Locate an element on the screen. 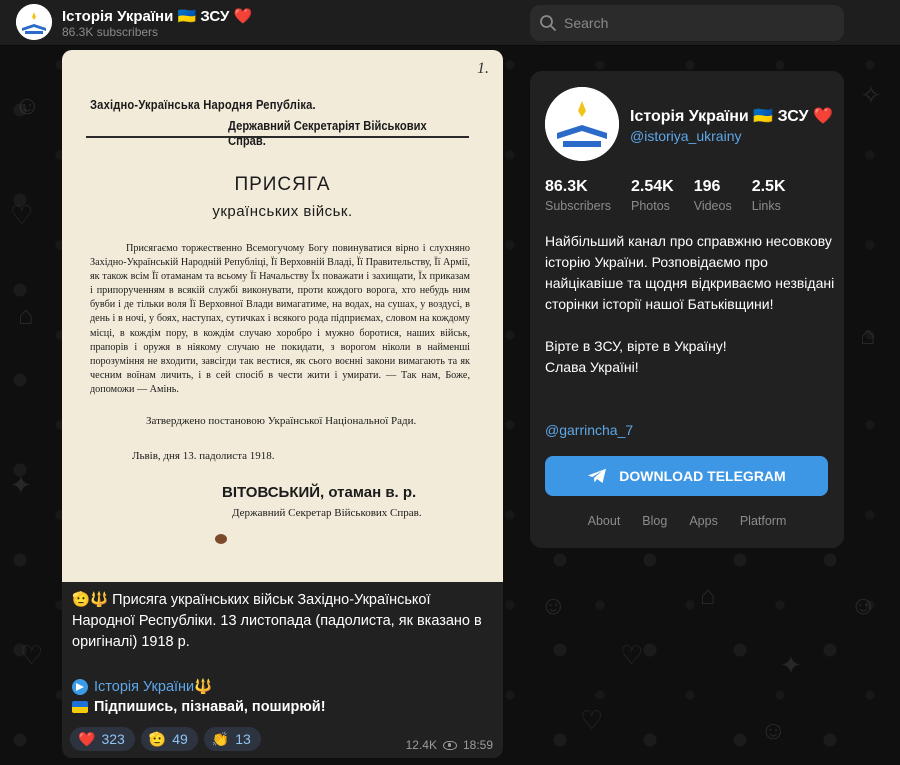  stat-value: 196 is located at coordinates (707, 186).